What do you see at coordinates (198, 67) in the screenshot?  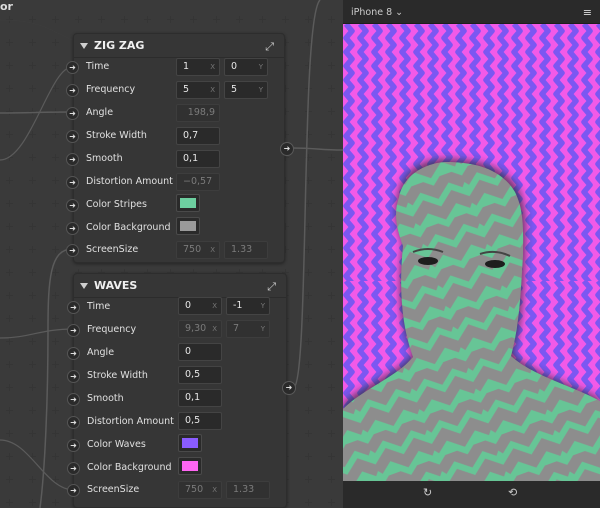 I see `time-x-field: 1X` at bounding box center [198, 67].